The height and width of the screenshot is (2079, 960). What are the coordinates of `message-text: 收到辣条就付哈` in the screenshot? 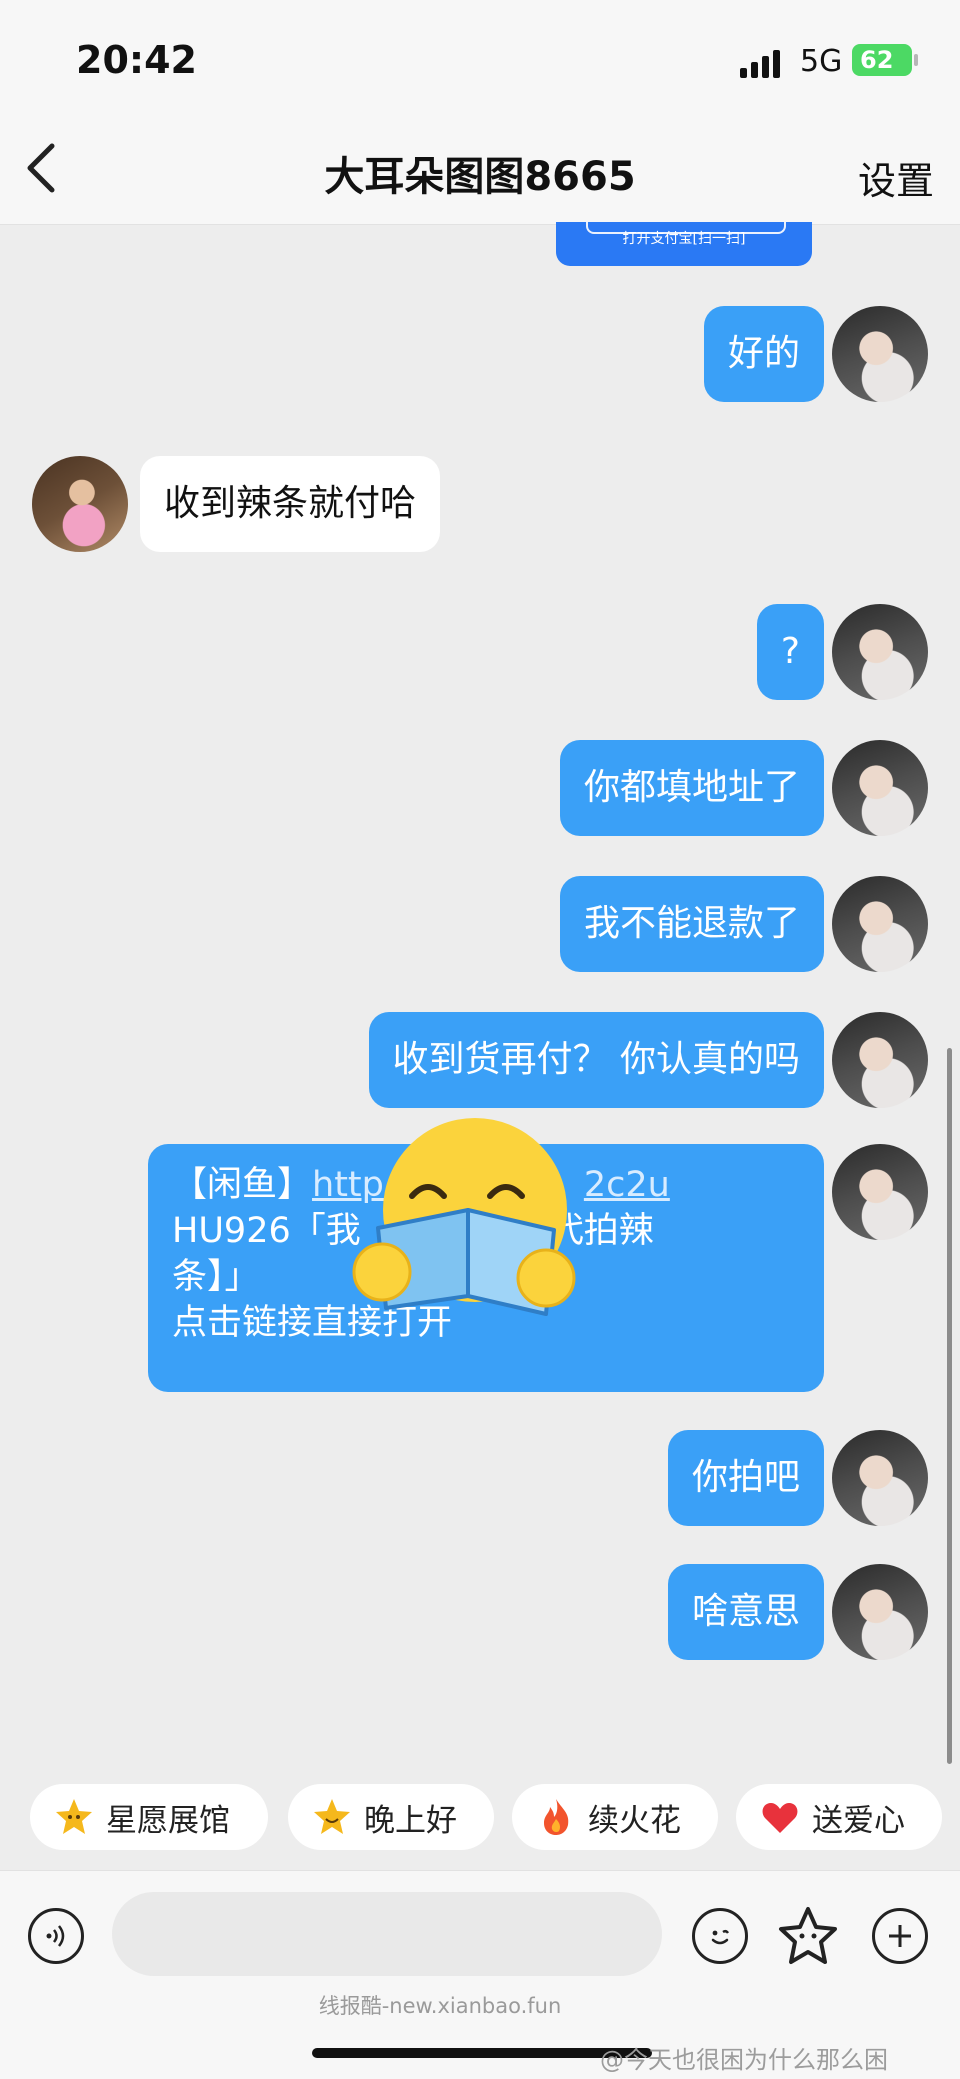 It's located at (290, 503).